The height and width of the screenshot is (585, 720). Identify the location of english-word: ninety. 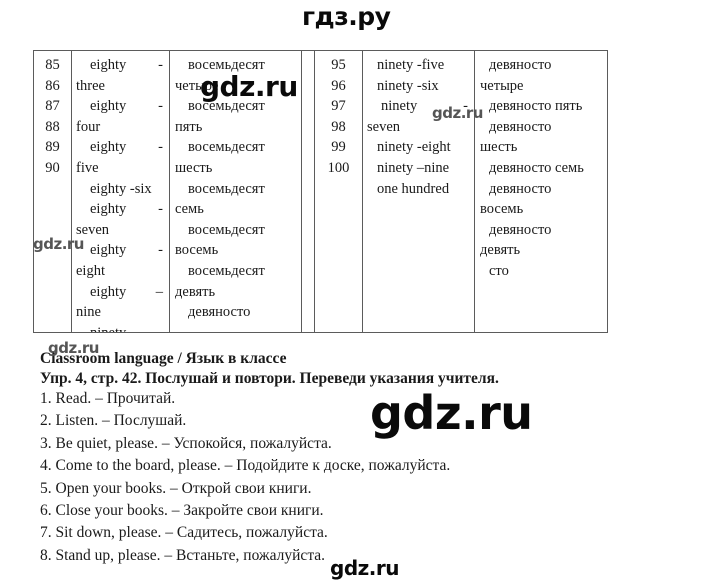
(399, 106).